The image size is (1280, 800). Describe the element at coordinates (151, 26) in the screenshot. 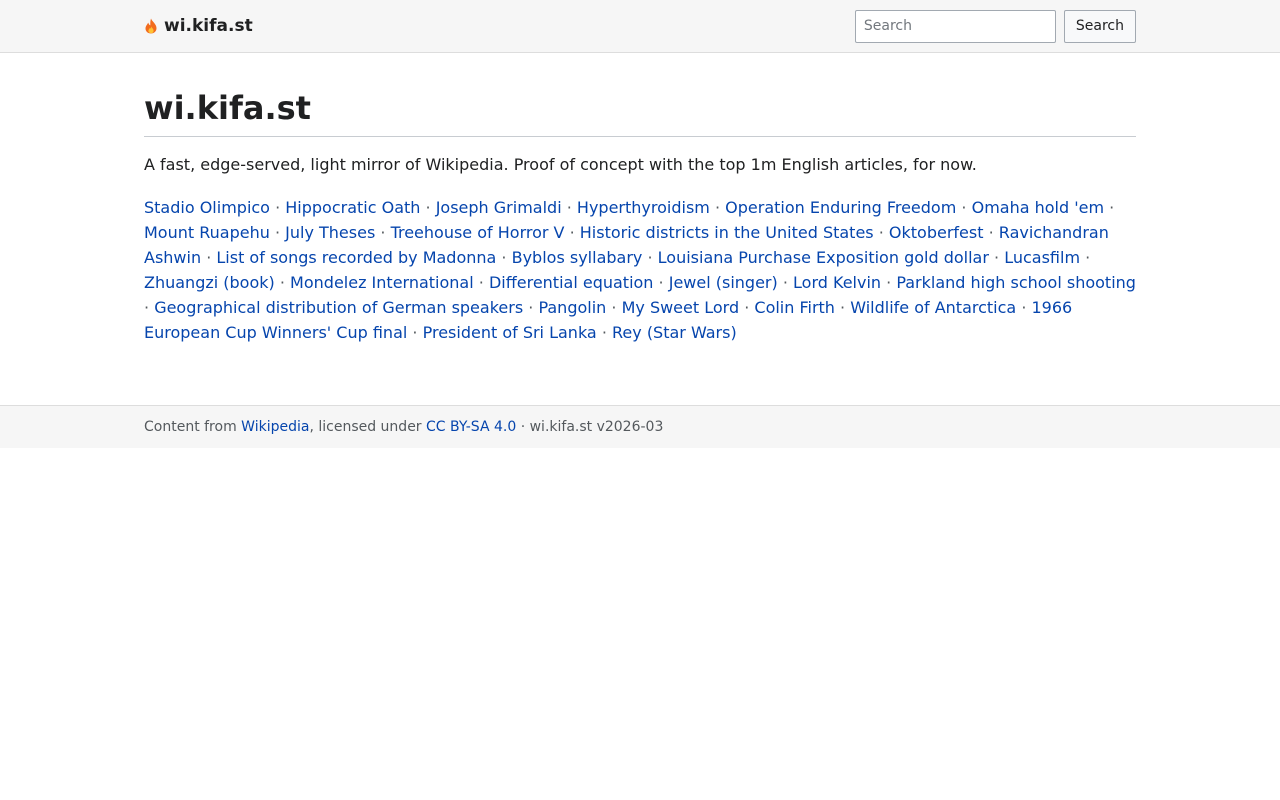

I see `flame-icon` at that location.